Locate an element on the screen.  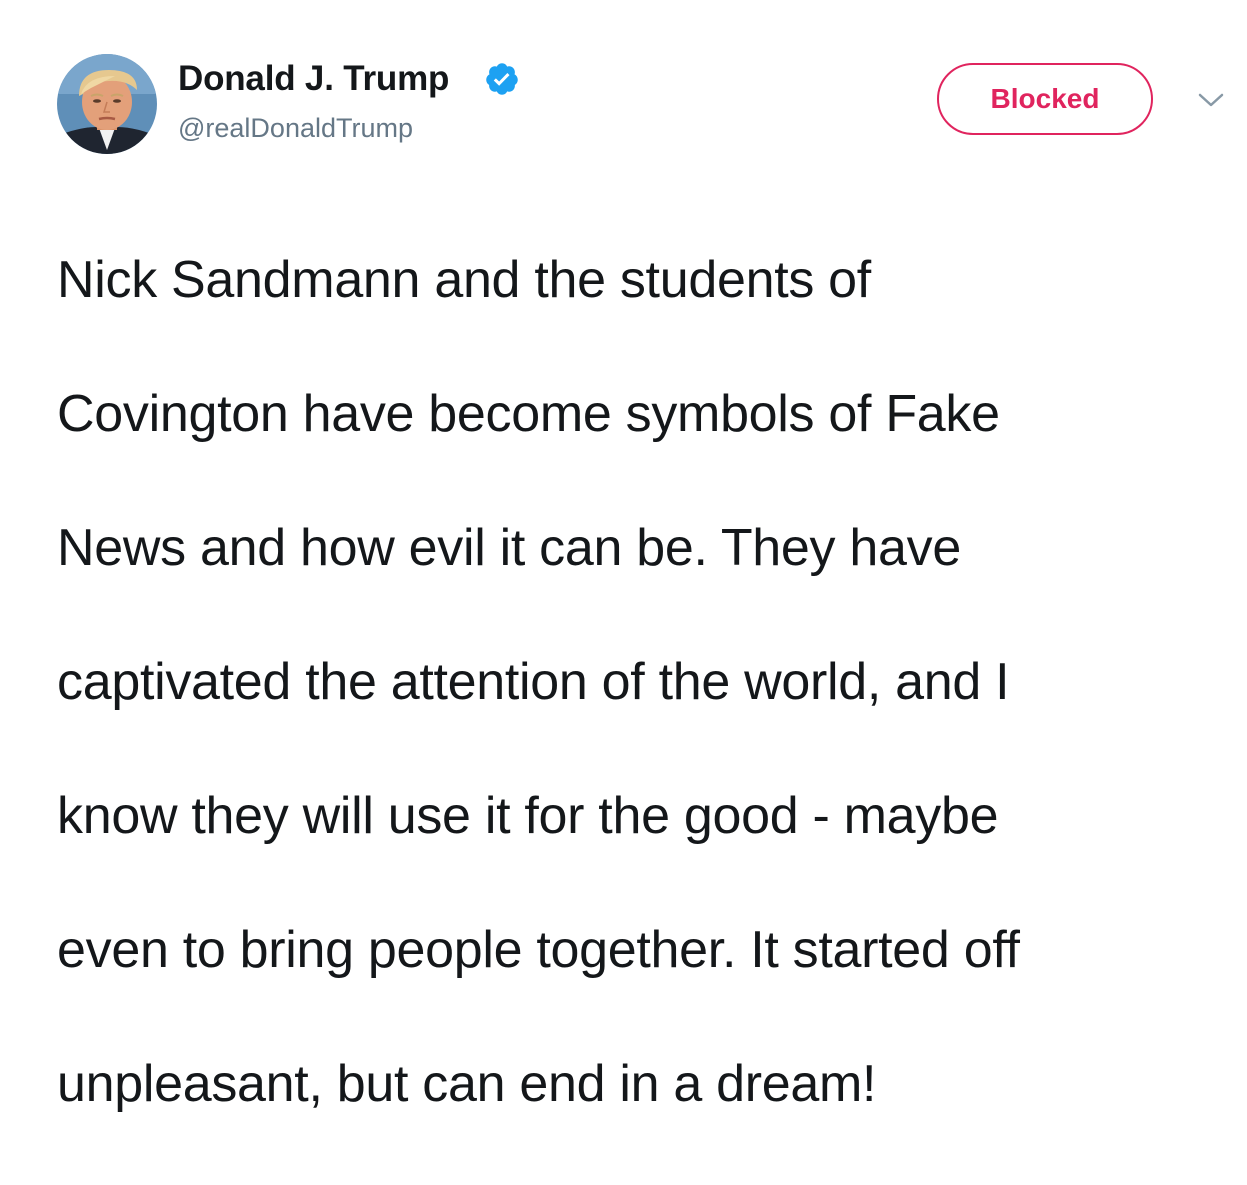
tweet-text-line: Covington have become symbols of Fake is located at coordinates (528, 414).